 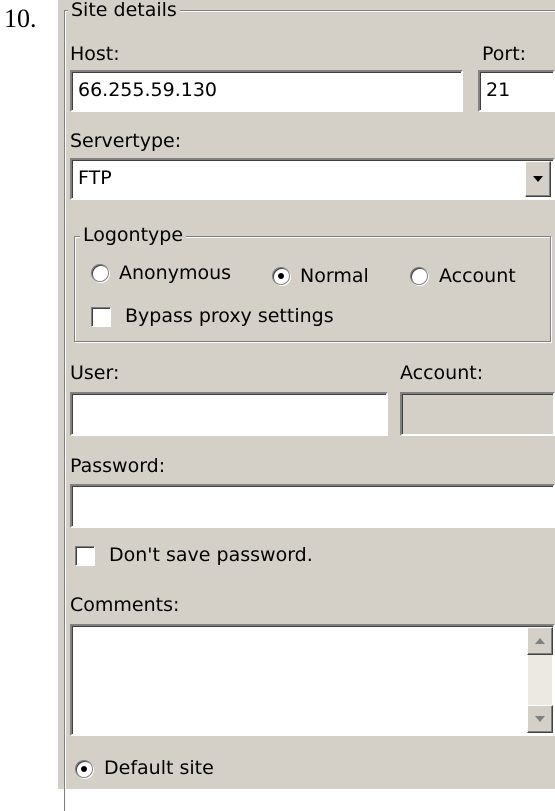 I want to click on comments-scroll-down-button, so click(x=540, y=719).